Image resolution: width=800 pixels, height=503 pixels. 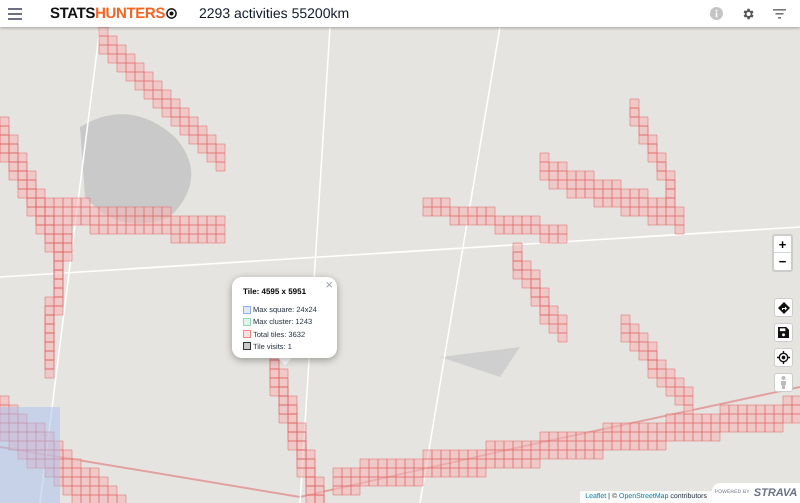 What do you see at coordinates (15, 14) in the screenshot?
I see `menu-button` at bounding box center [15, 14].